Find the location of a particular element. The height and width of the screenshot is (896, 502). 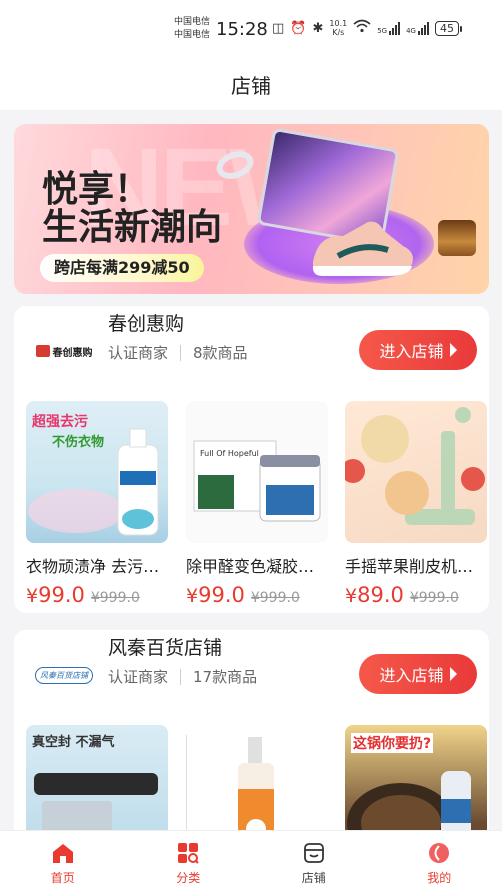

page-title: 店铺 is located at coordinates (251, 85).